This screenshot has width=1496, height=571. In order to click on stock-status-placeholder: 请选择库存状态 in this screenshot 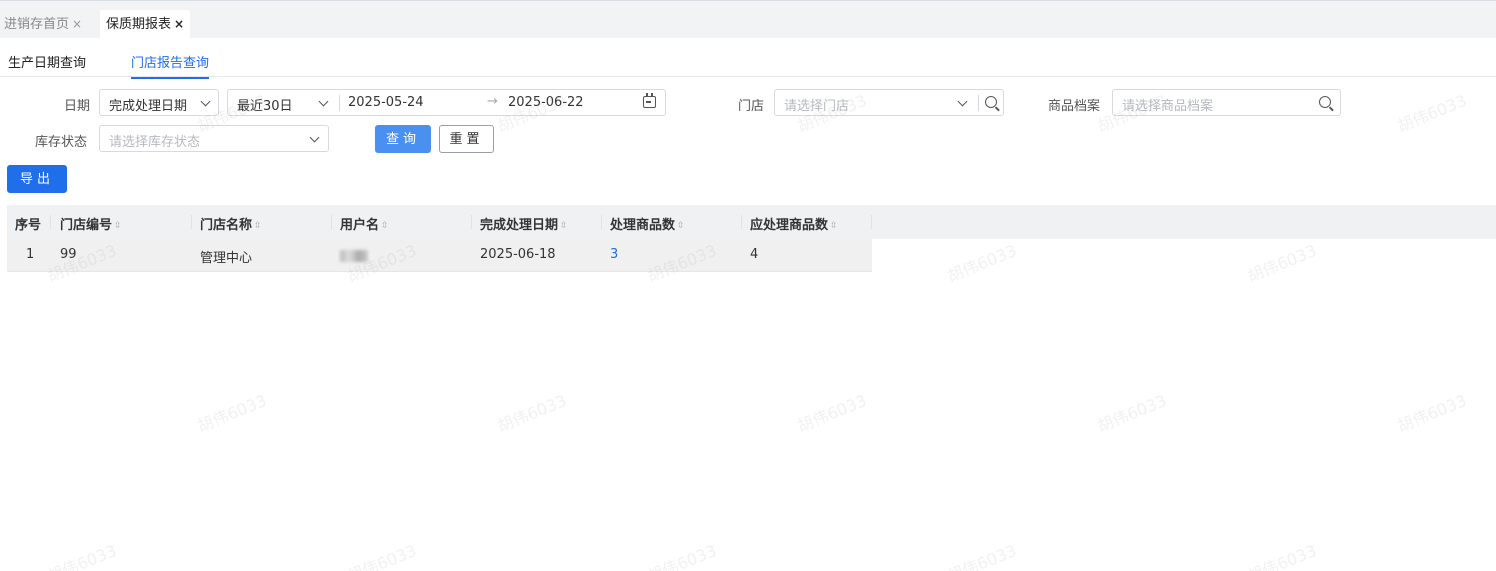, I will do `click(155, 142)`.